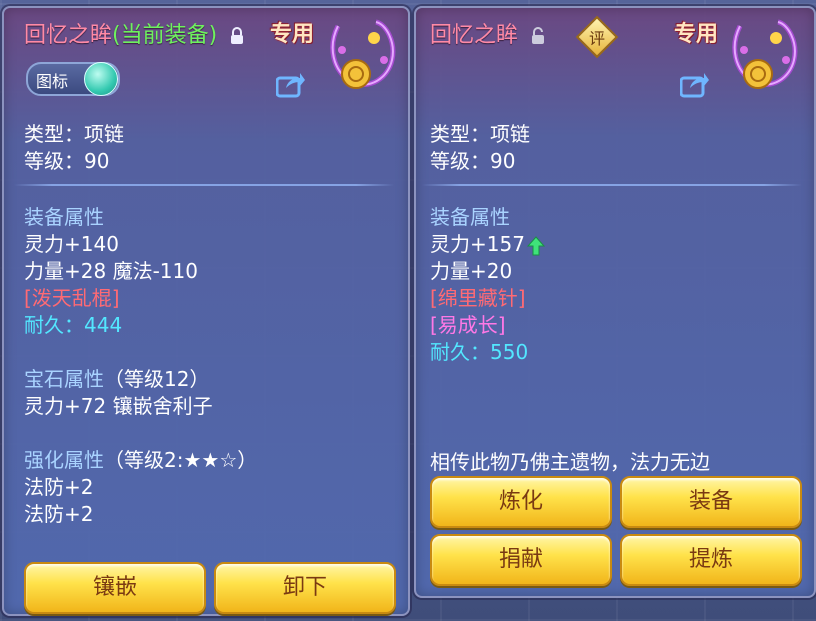  I want to click on stat-spirit-row: 灵力+157, so click(488, 244).